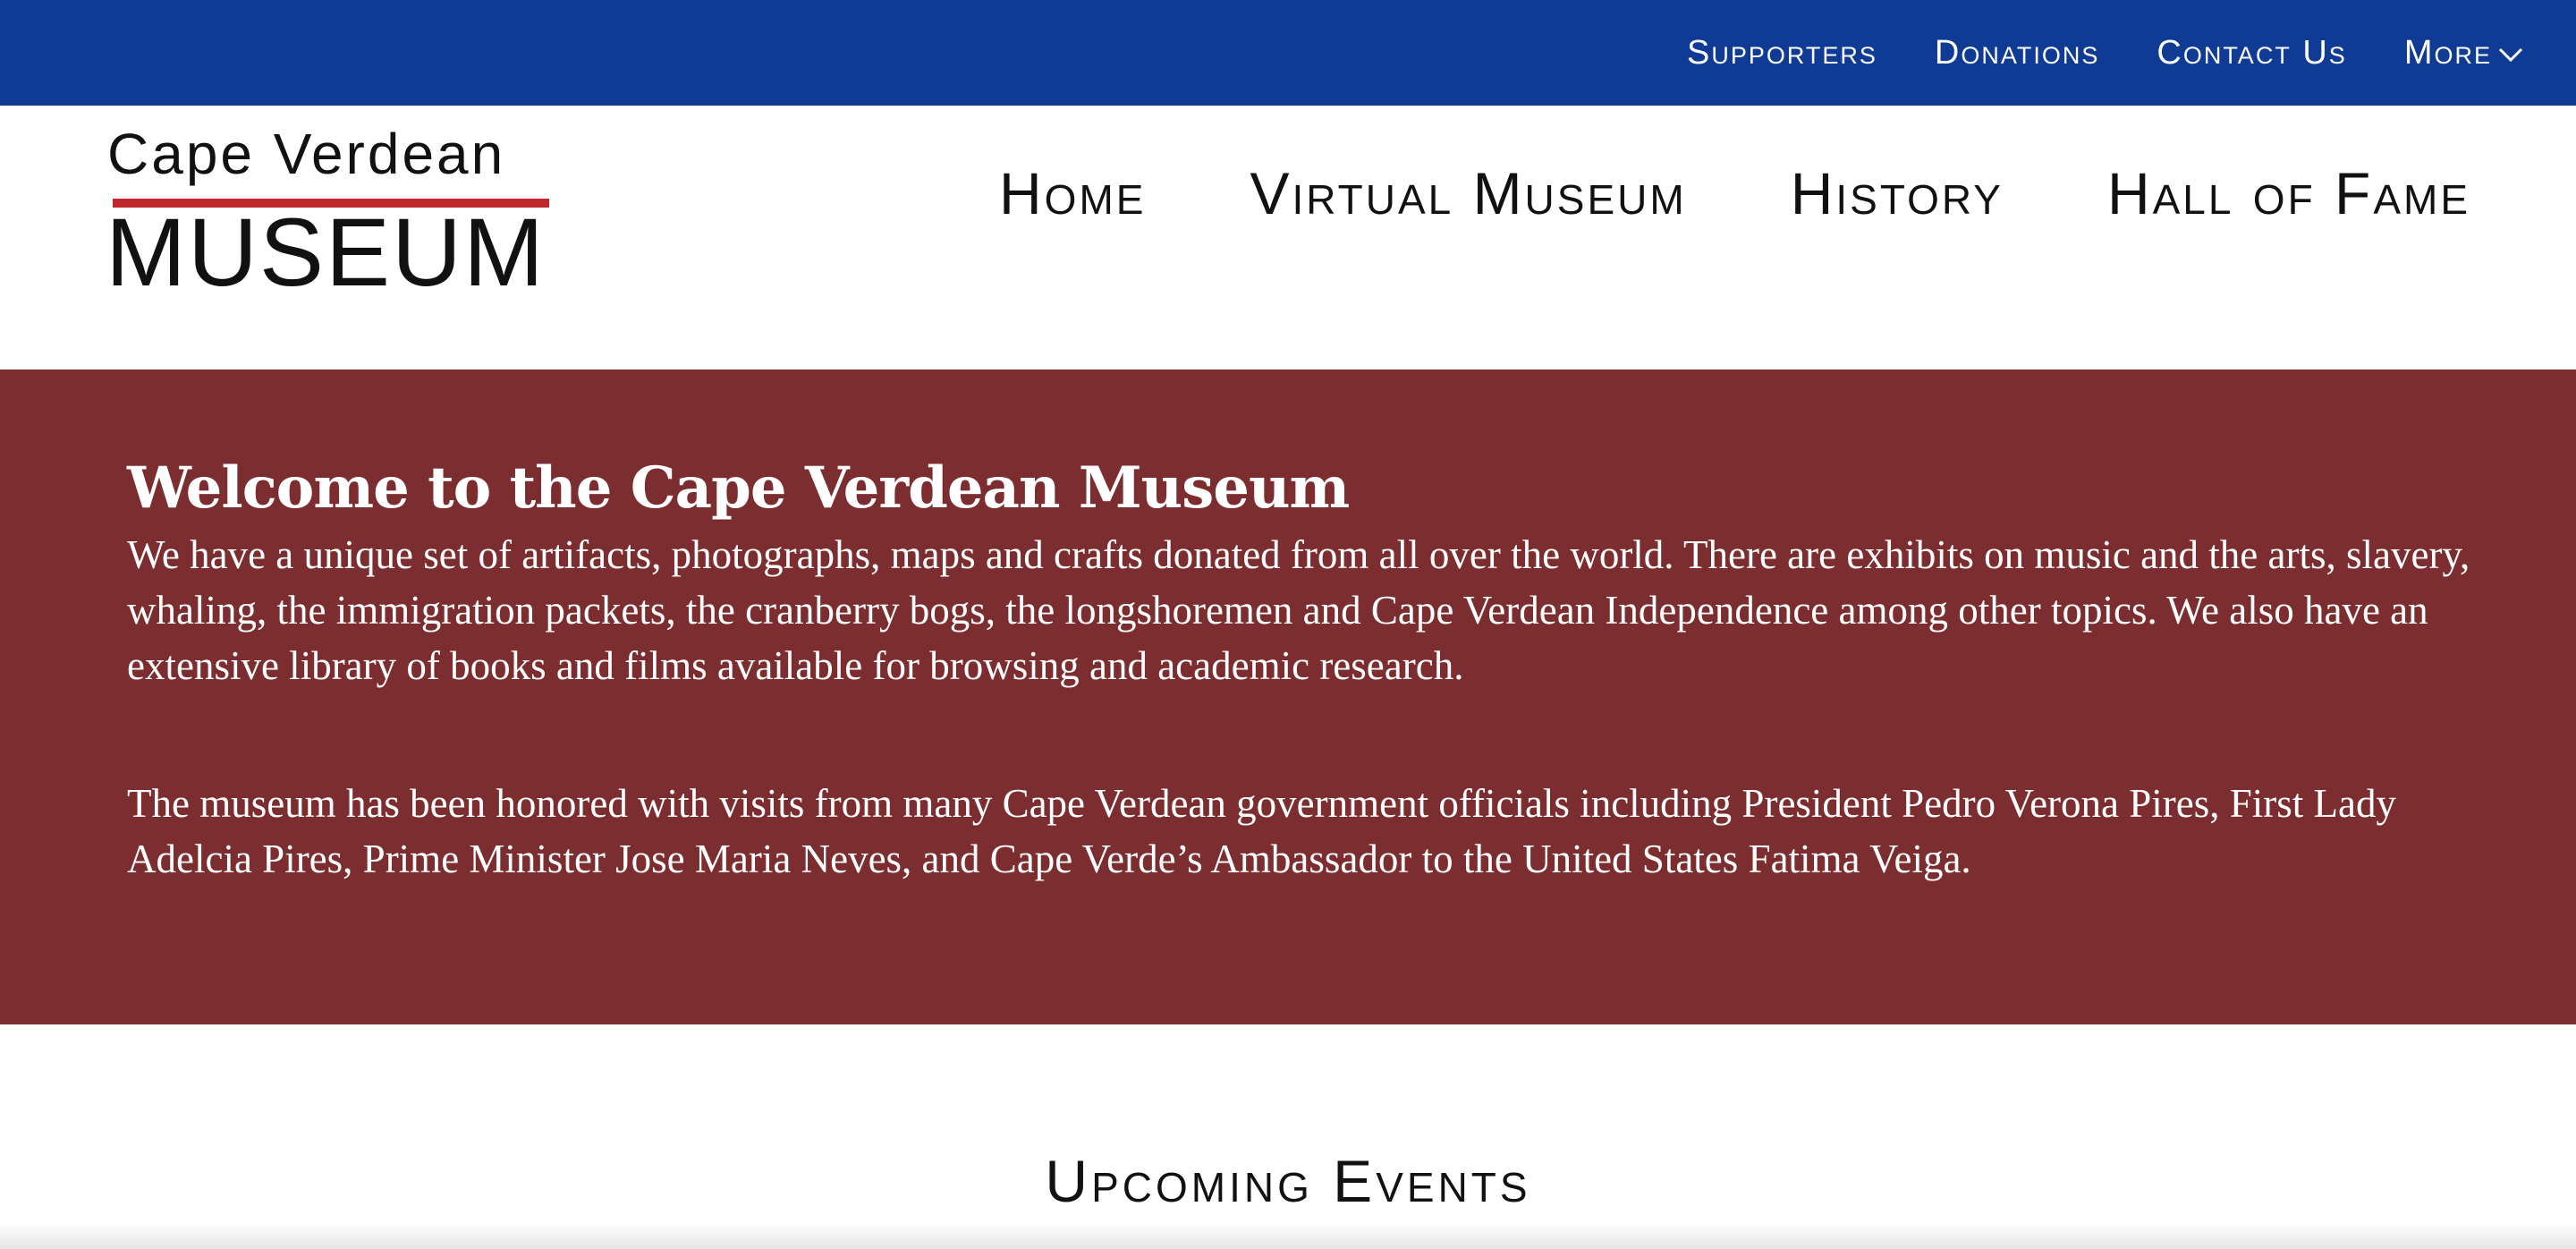 This screenshot has width=2576, height=1249. What do you see at coordinates (1288, 1181) in the screenshot?
I see `upcoming-events-heading: Upcoming Events` at bounding box center [1288, 1181].